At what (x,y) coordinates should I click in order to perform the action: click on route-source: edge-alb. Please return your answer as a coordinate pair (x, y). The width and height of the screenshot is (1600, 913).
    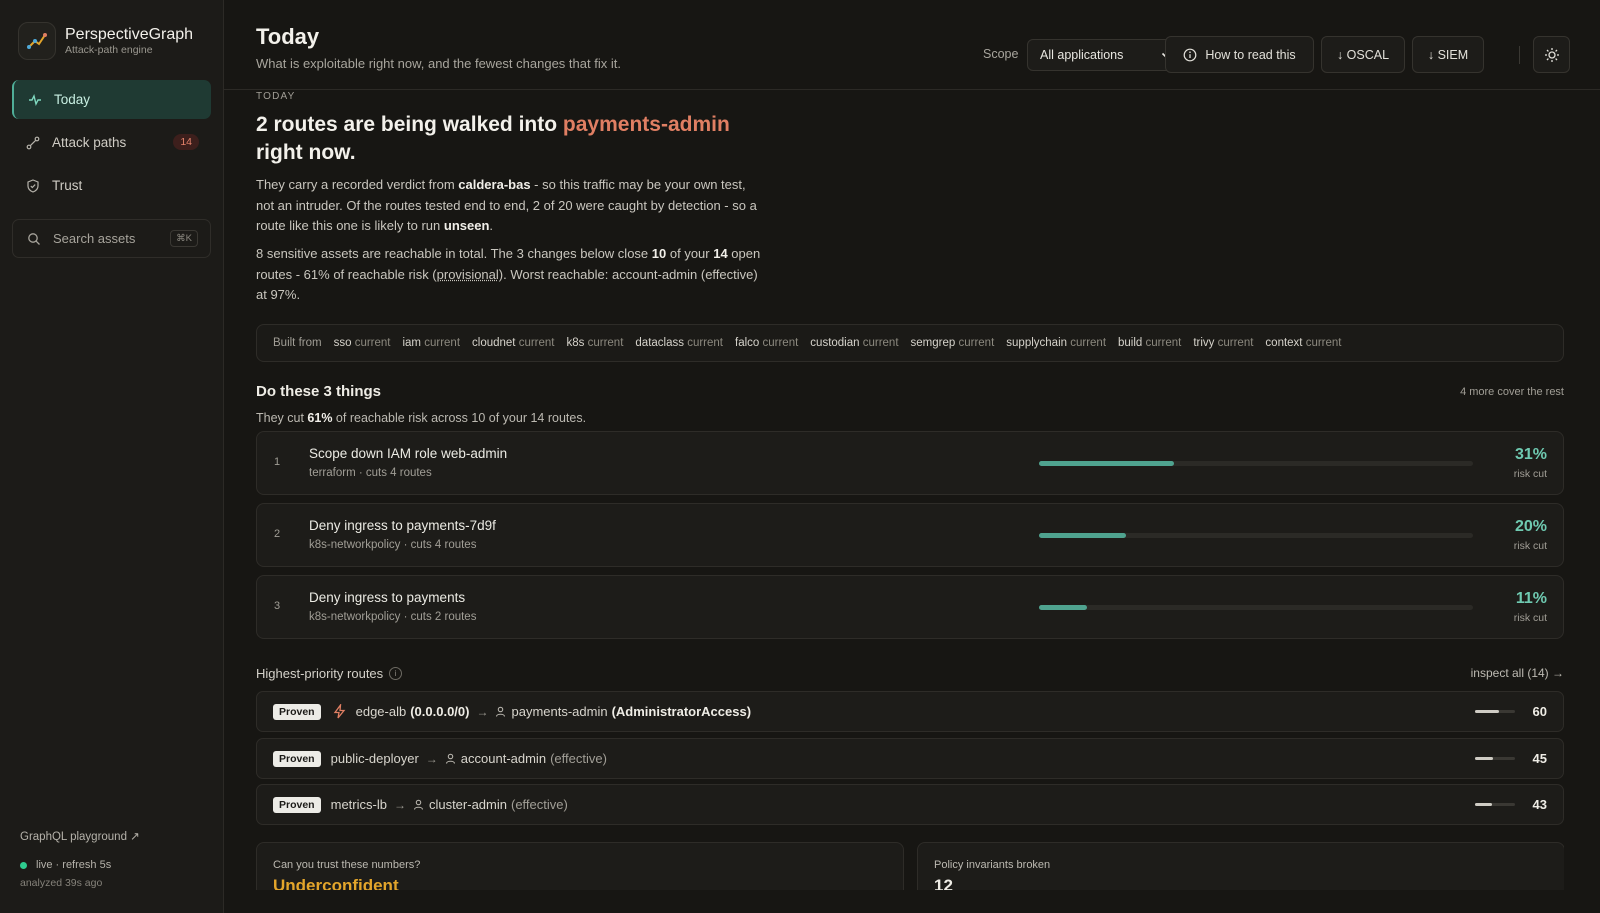
    Looking at the image, I should click on (381, 711).